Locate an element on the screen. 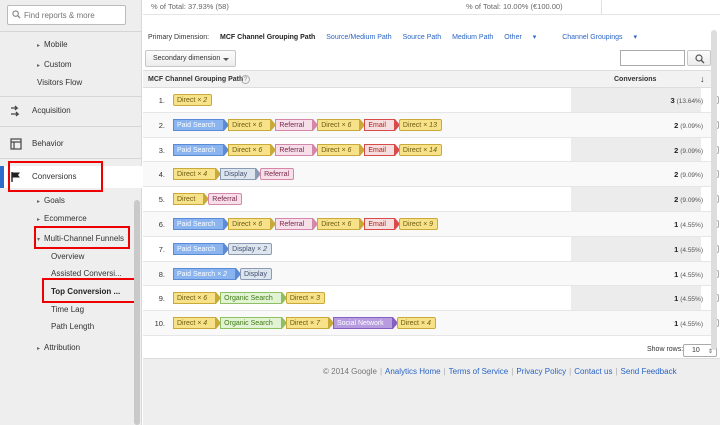 Image resolution: width=720 pixels, height=425 pixels. channel-groupings-dropdown: Channel Groupings ▾ is located at coordinates (604, 37).